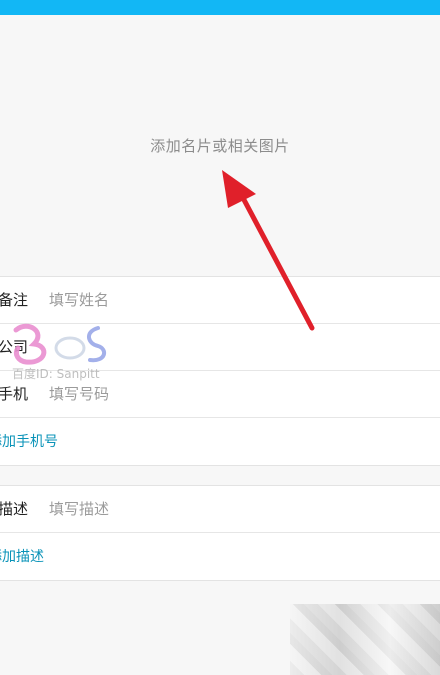 This screenshot has width=440, height=675. What do you see at coordinates (14, 394) in the screenshot?
I see `phone-label: 手机` at bounding box center [14, 394].